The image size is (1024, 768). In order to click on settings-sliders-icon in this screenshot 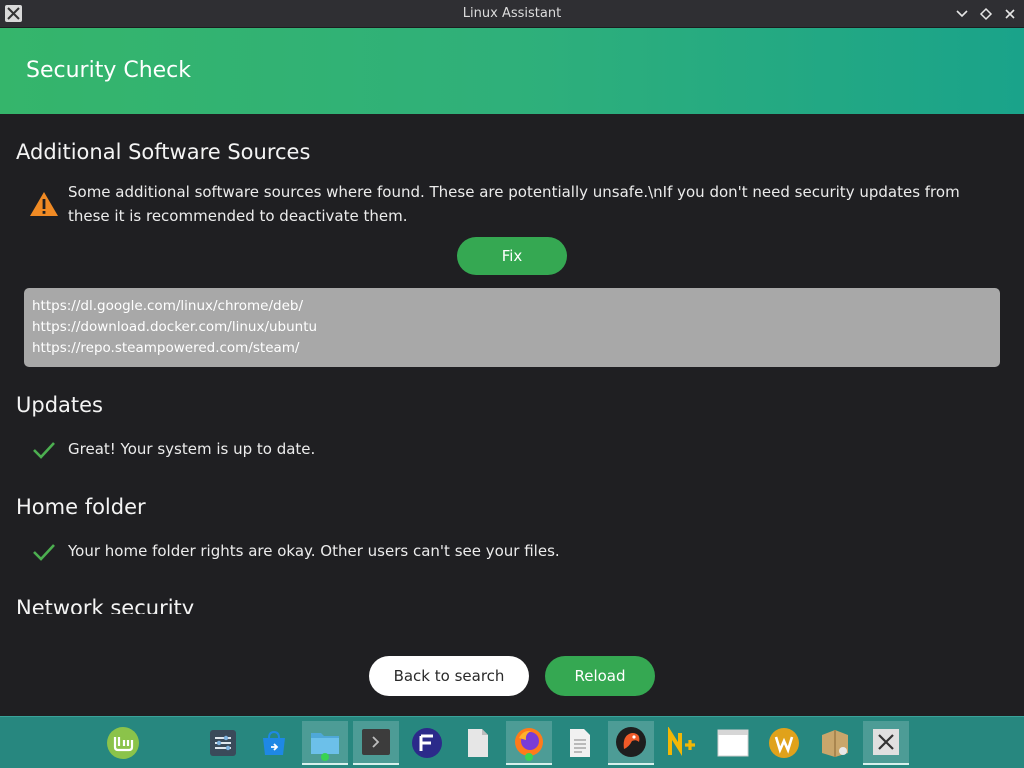, I will do `click(223, 743)`.